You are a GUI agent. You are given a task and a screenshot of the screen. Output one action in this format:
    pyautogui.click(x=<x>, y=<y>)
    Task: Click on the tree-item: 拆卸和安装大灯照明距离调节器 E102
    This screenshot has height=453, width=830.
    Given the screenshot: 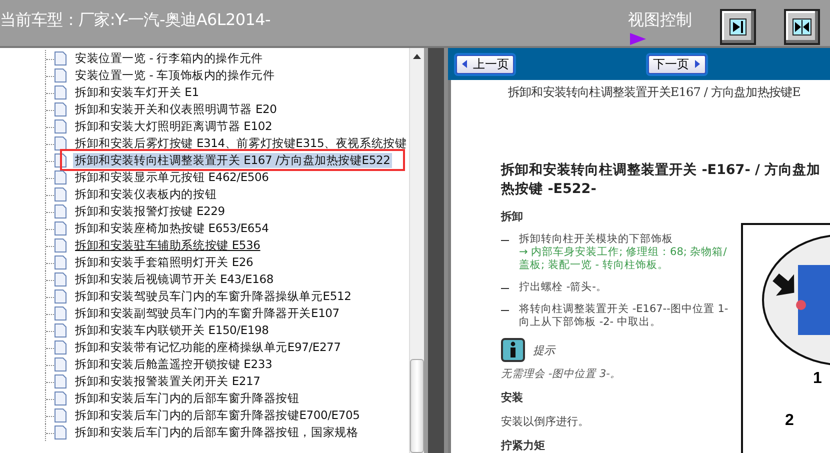 What is the action you would take?
    pyautogui.click(x=173, y=126)
    